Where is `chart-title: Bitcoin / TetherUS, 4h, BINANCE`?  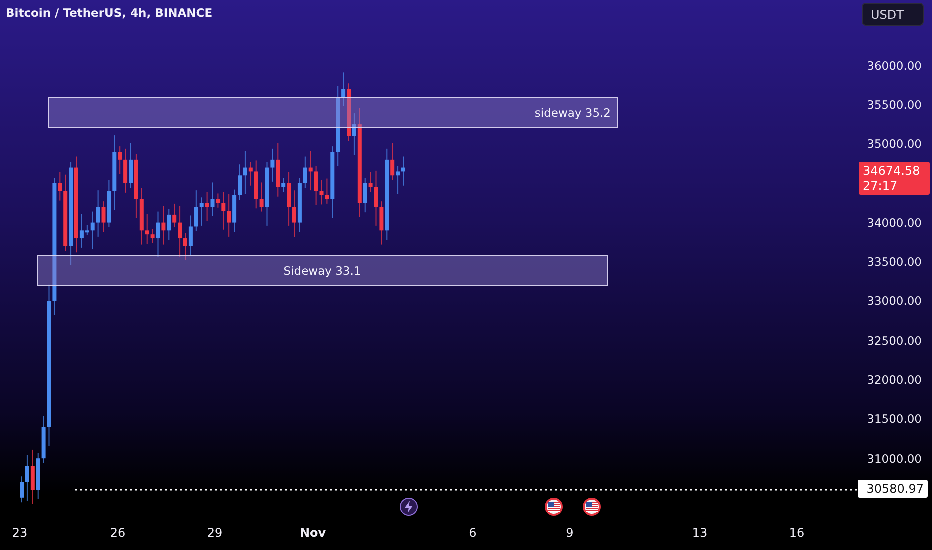
chart-title: Bitcoin / TetherUS, 4h, BINANCE is located at coordinates (109, 13).